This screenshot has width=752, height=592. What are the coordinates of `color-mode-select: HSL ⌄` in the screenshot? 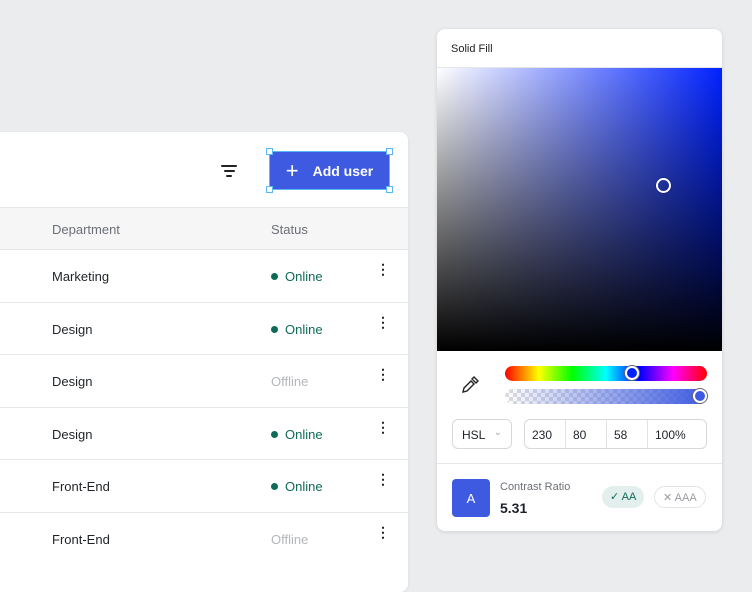 It's located at (482, 434).